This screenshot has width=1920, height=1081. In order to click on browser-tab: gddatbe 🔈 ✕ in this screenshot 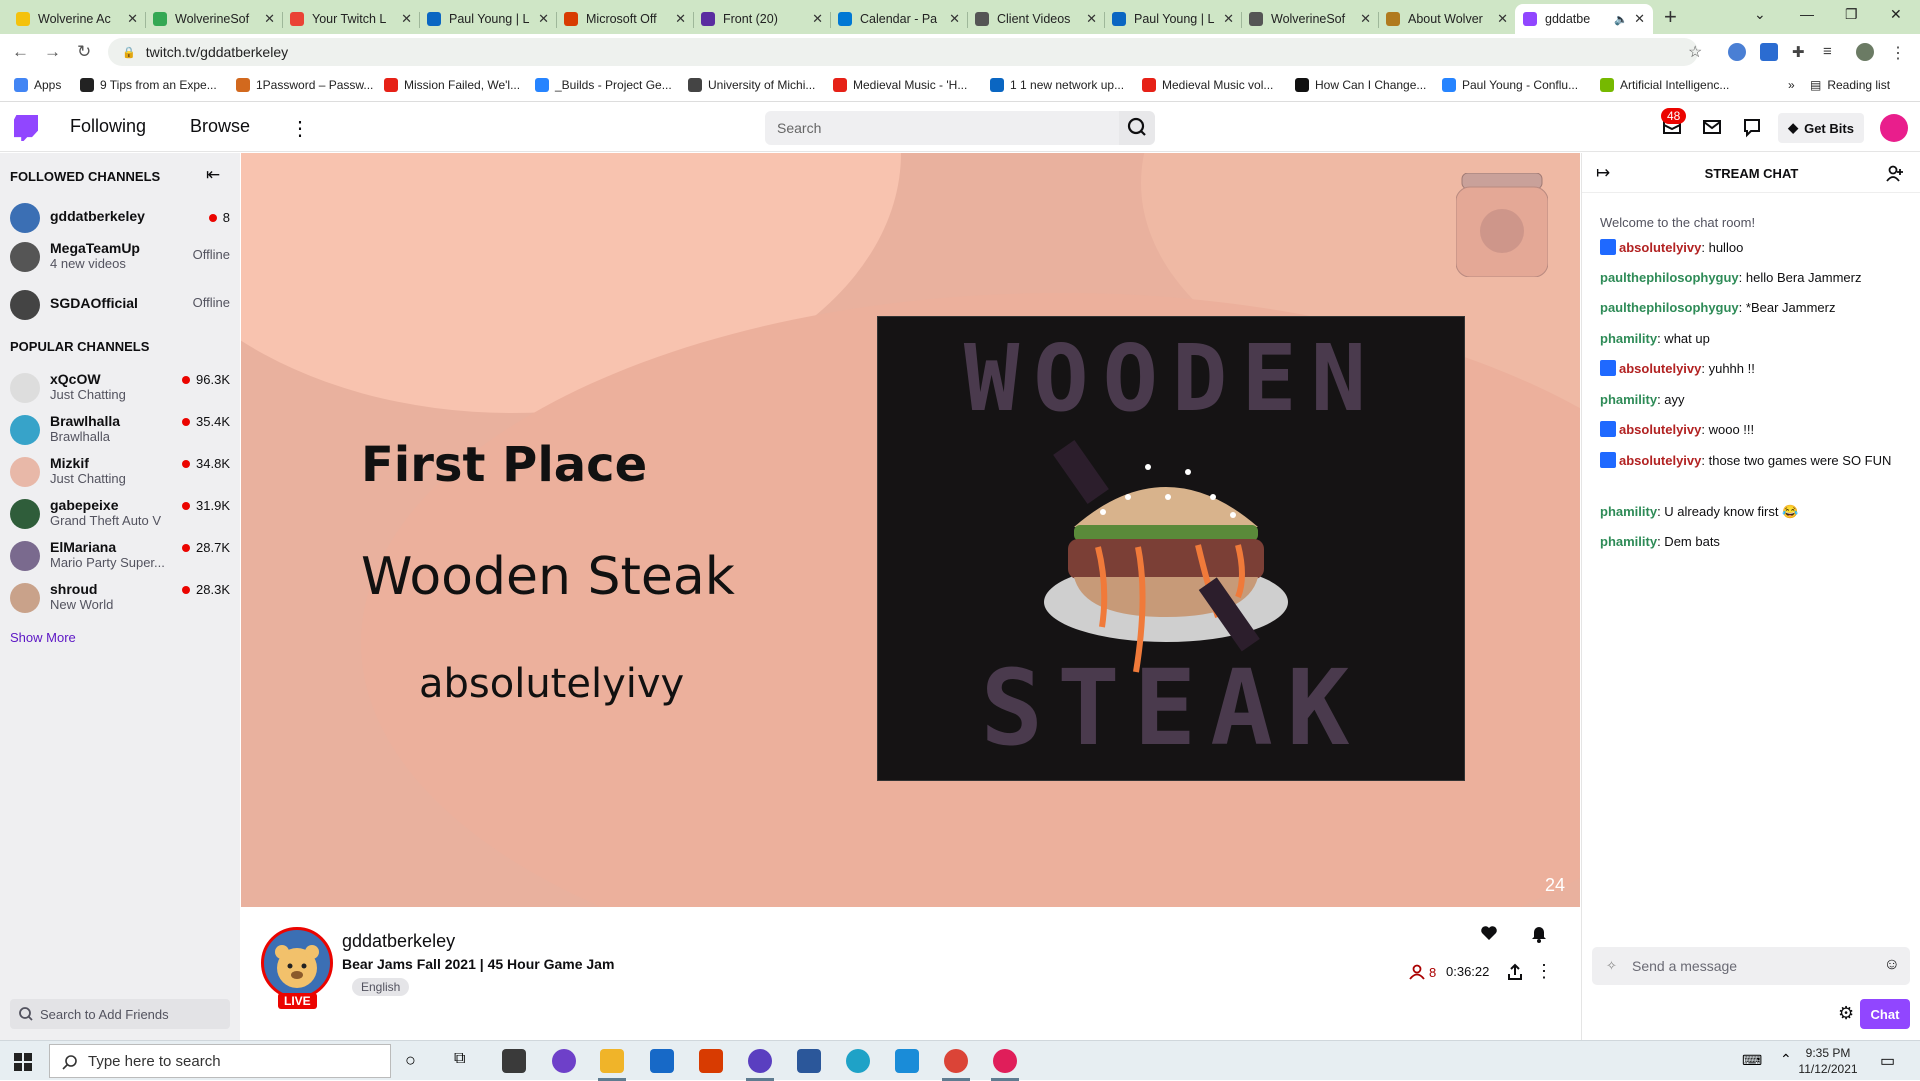, I will do `click(1584, 19)`.